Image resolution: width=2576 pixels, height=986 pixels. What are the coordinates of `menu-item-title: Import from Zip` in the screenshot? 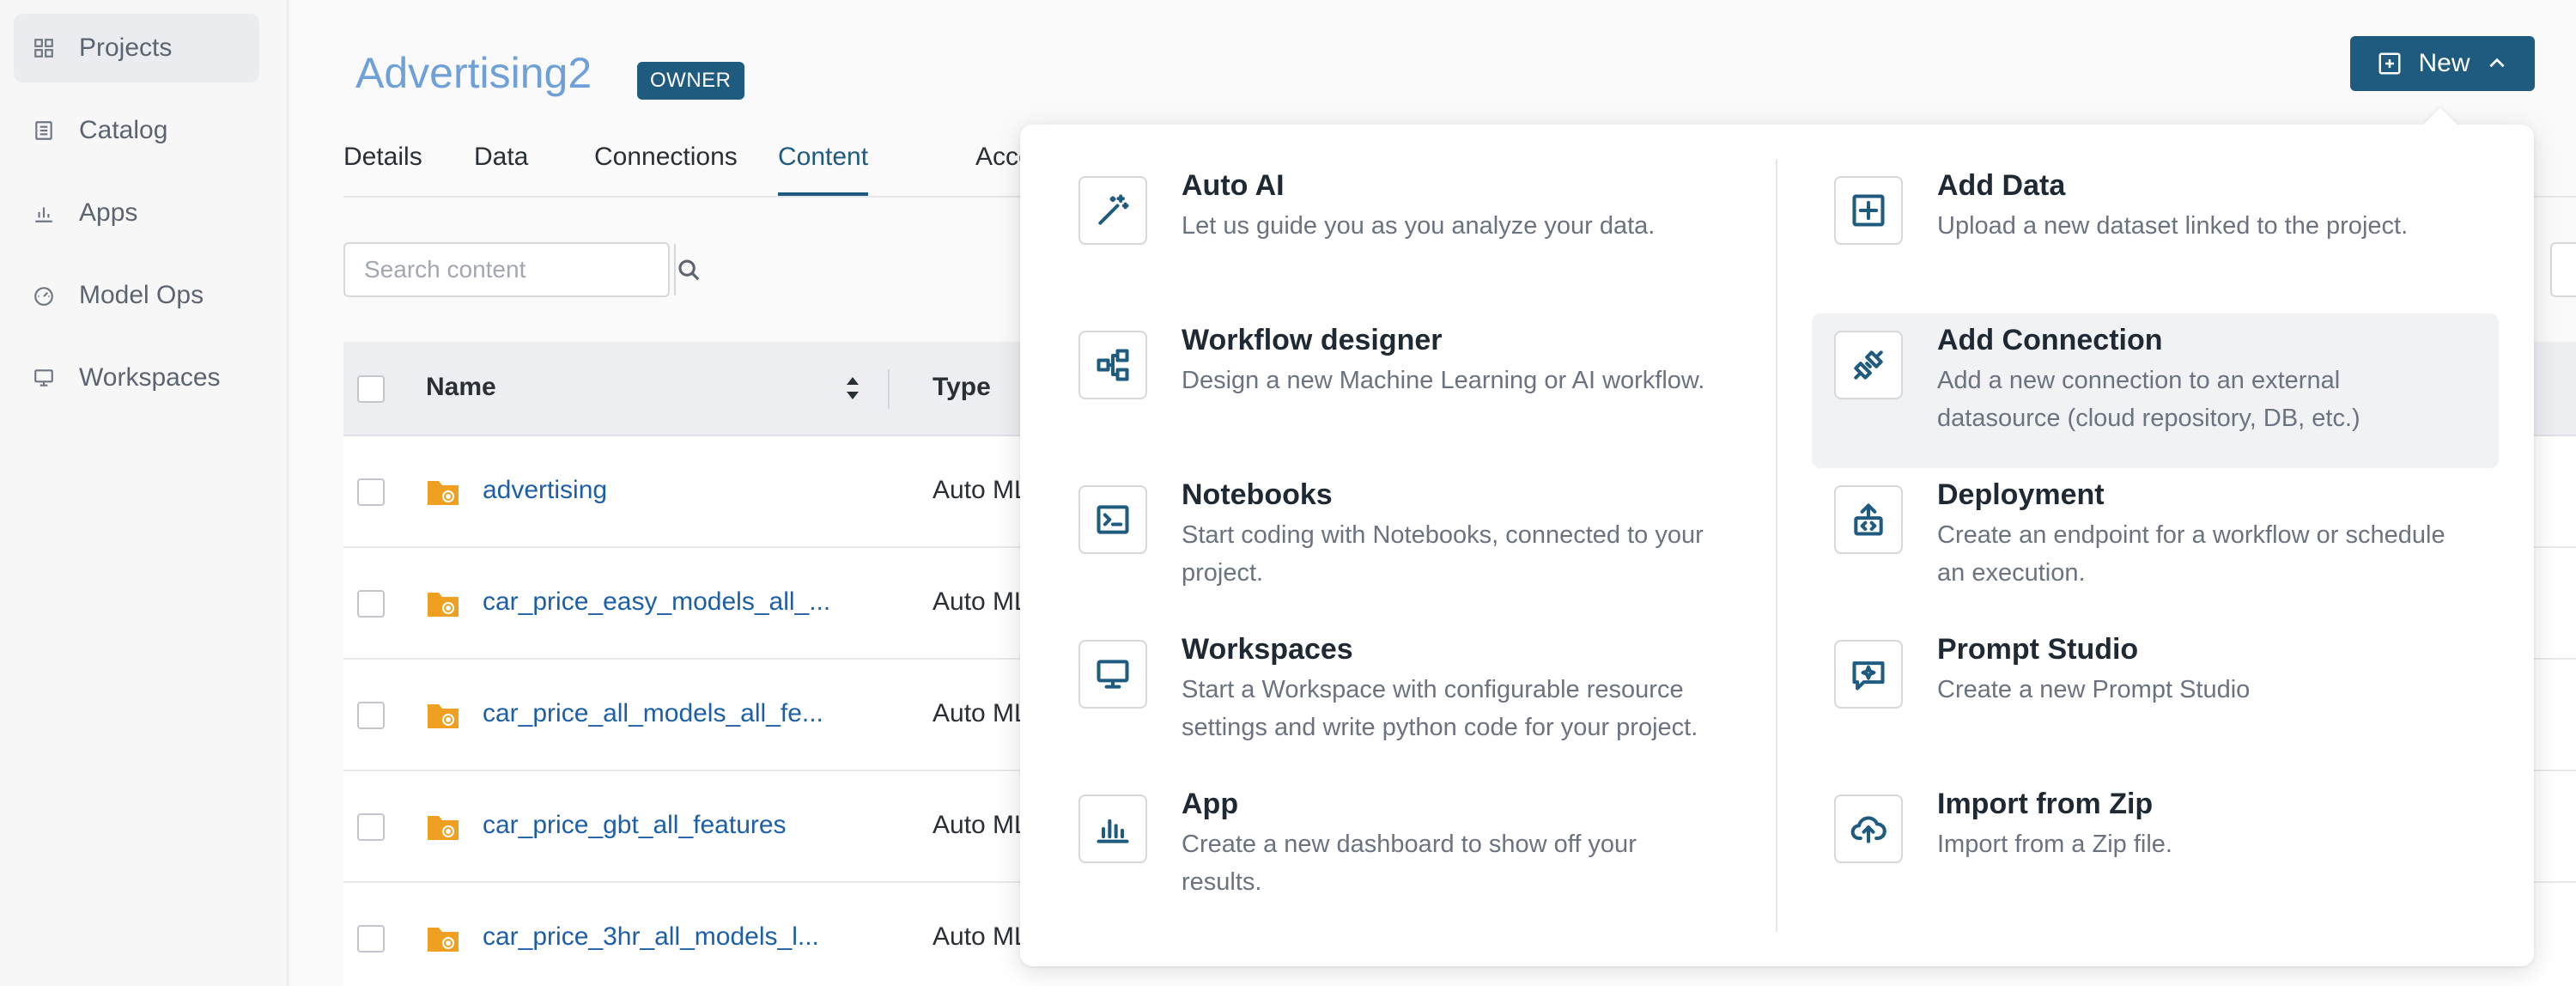 It's located at (2046, 804).